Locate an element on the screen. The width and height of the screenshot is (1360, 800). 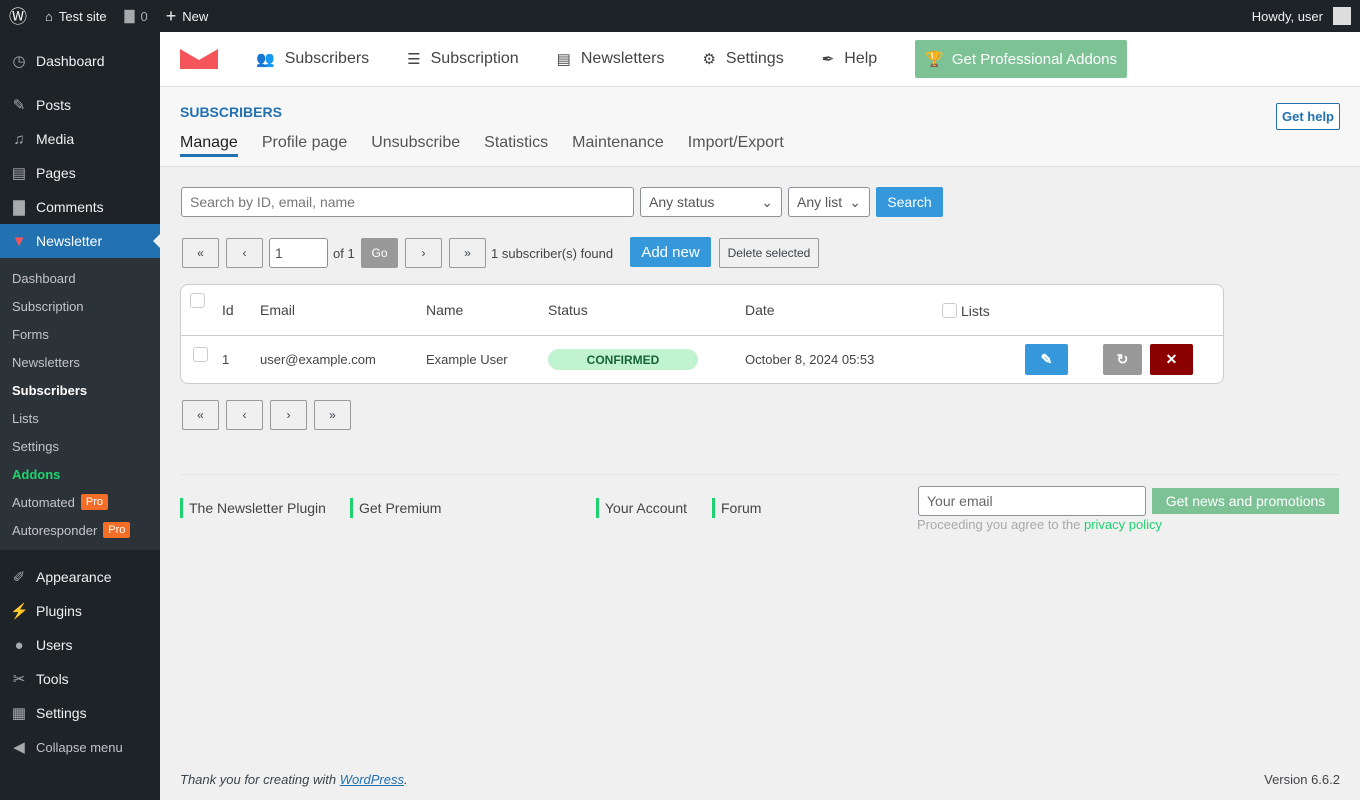
admin-bar: Ⓦ ⌂ Test site ▇ 0 + New Howdy, user is located at coordinates (680, 16).